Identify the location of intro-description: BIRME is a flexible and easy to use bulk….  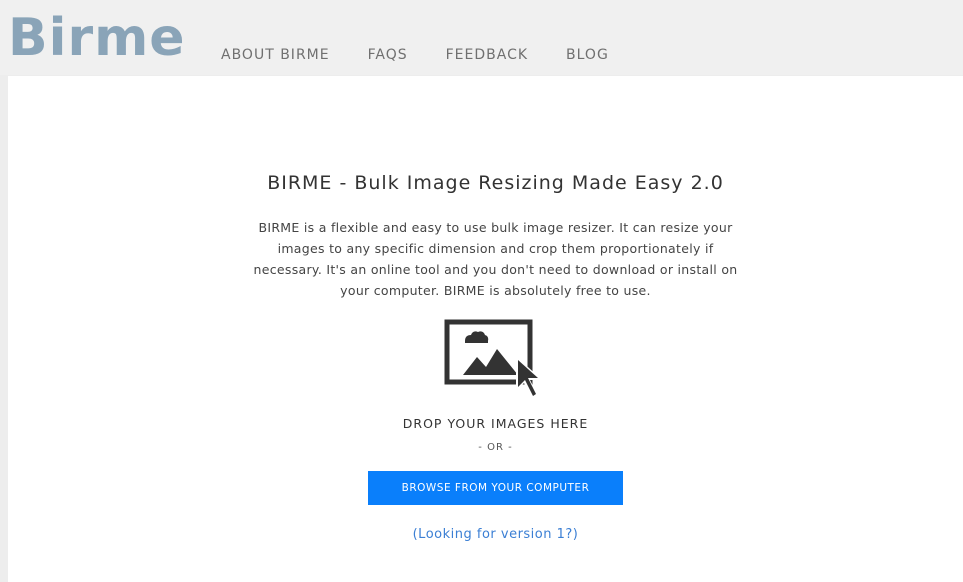
(495, 259).